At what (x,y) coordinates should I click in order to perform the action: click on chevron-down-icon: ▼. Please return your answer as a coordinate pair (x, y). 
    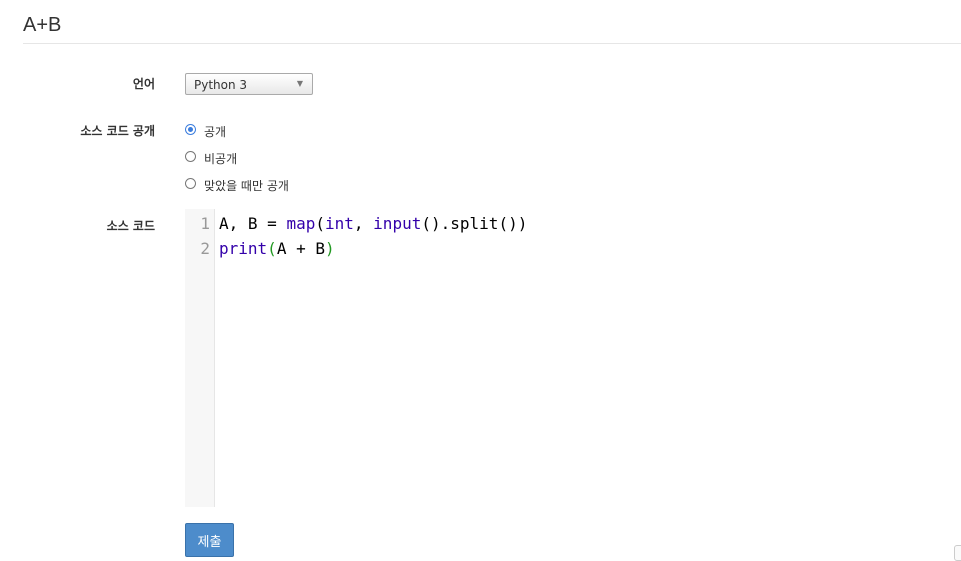
    Looking at the image, I should click on (299, 83).